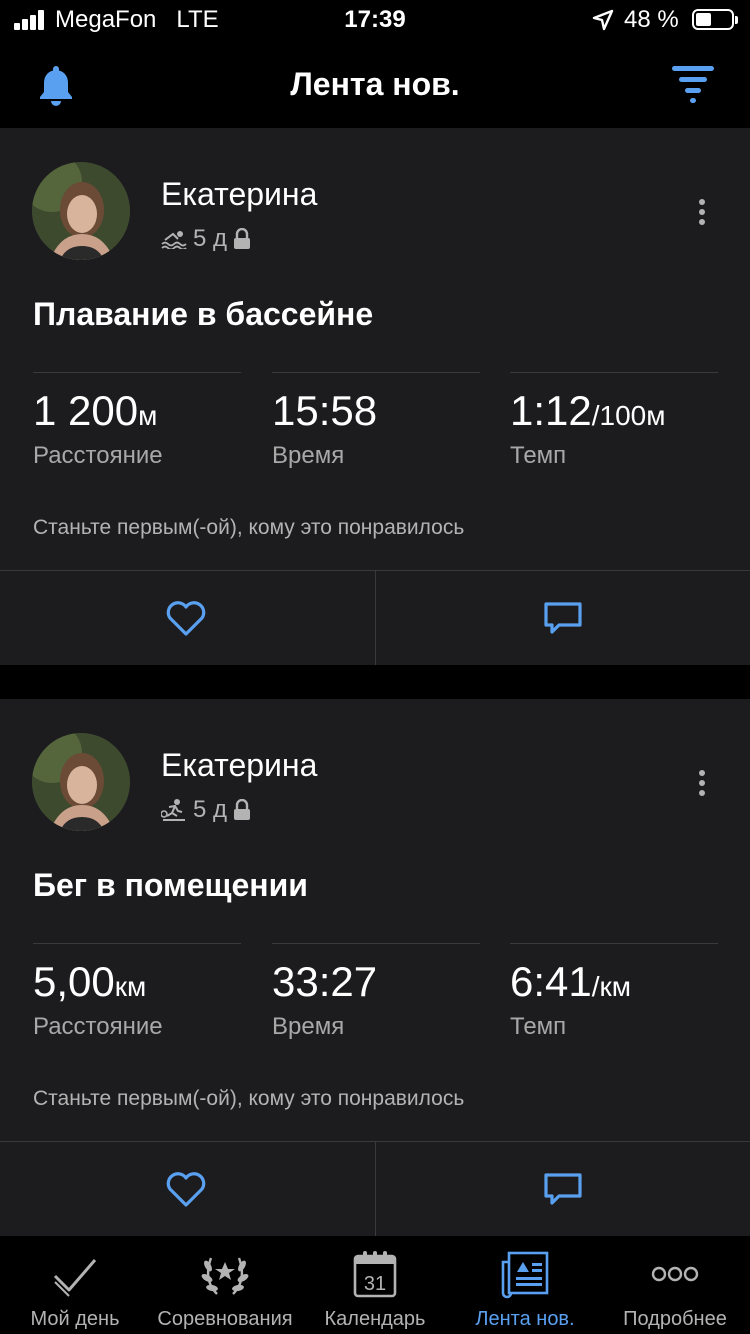 The width and height of the screenshot is (750, 1334). I want to click on tab-my-day: Мой день, so click(75, 1285).